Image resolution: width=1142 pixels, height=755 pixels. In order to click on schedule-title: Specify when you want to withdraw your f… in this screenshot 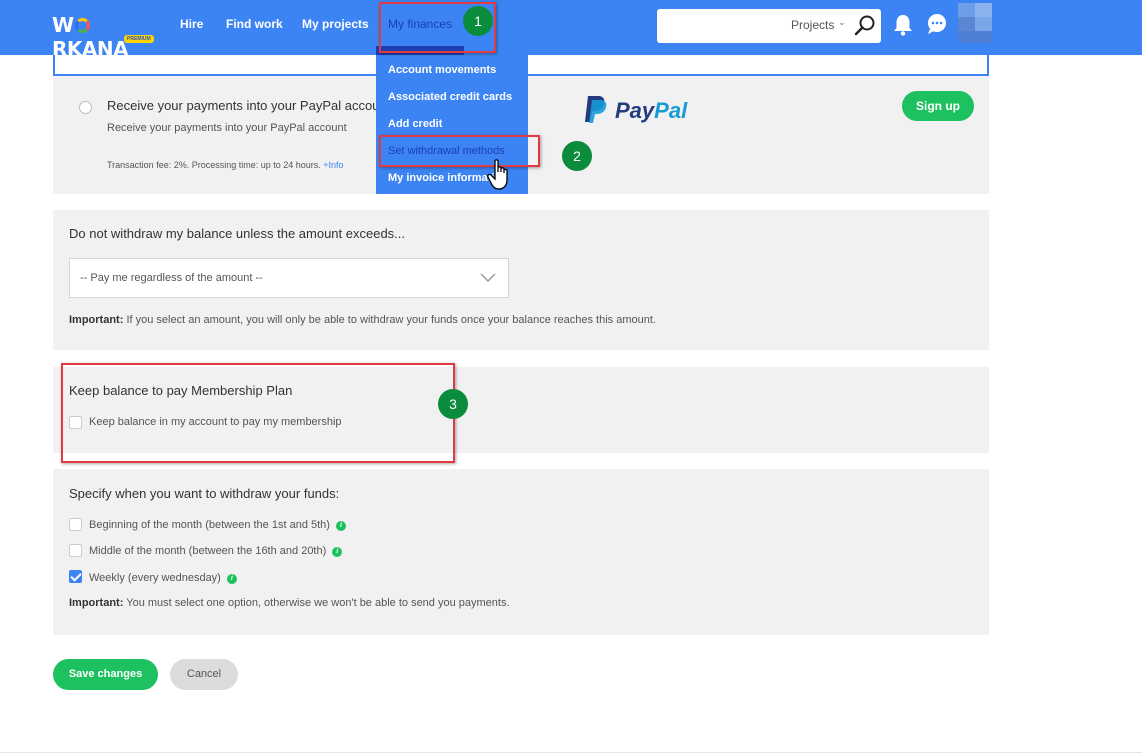, I will do `click(204, 493)`.